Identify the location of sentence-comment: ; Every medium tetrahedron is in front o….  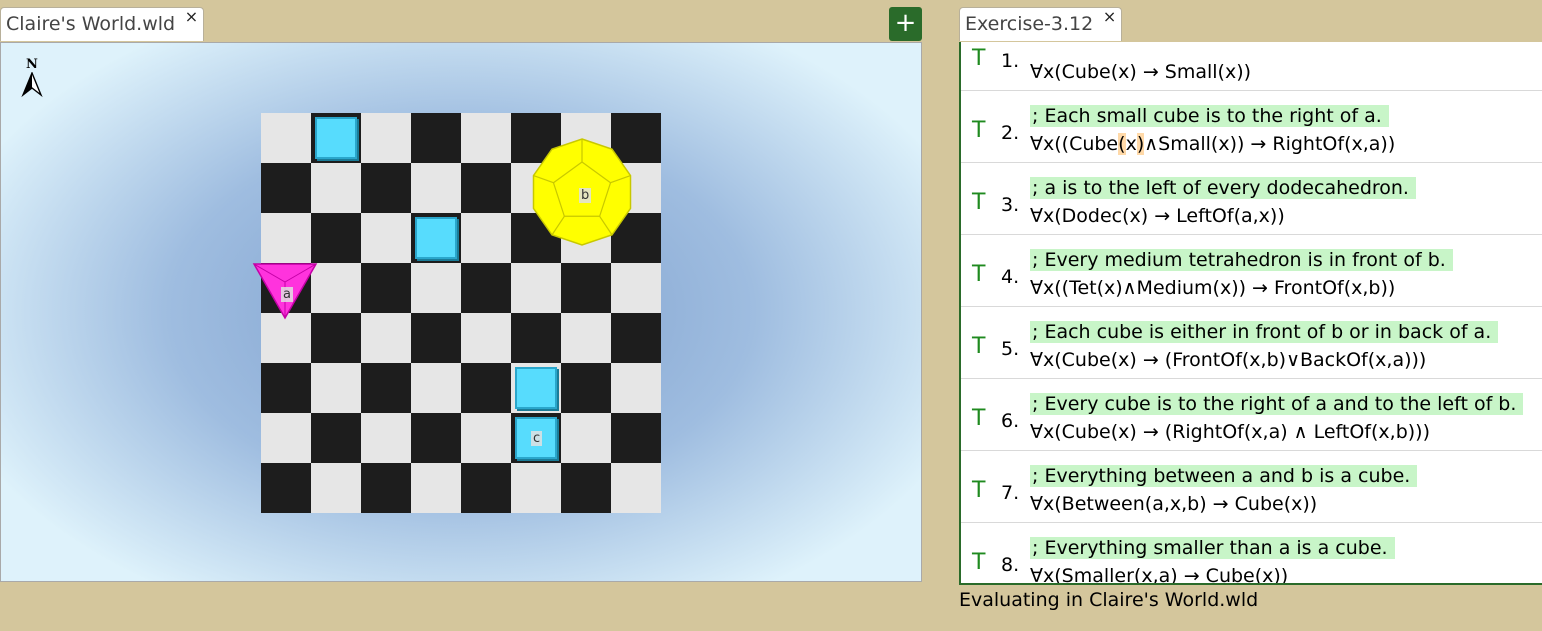
(1241, 260).